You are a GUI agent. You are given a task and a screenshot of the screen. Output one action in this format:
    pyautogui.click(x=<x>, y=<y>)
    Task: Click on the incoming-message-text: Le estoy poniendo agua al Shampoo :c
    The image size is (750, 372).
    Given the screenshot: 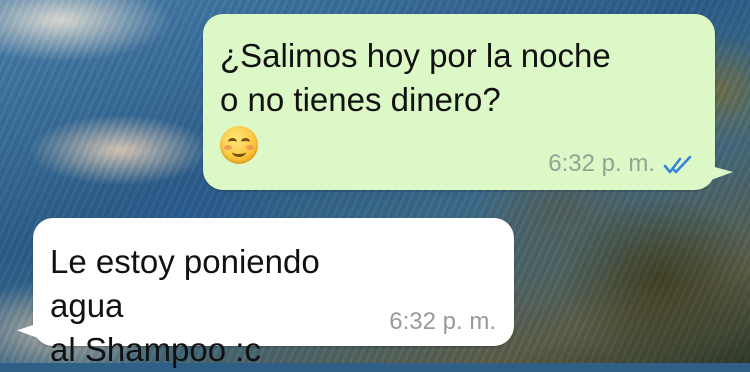 What is the action you would take?
    pyautogui.click(x=185, y=305)
    